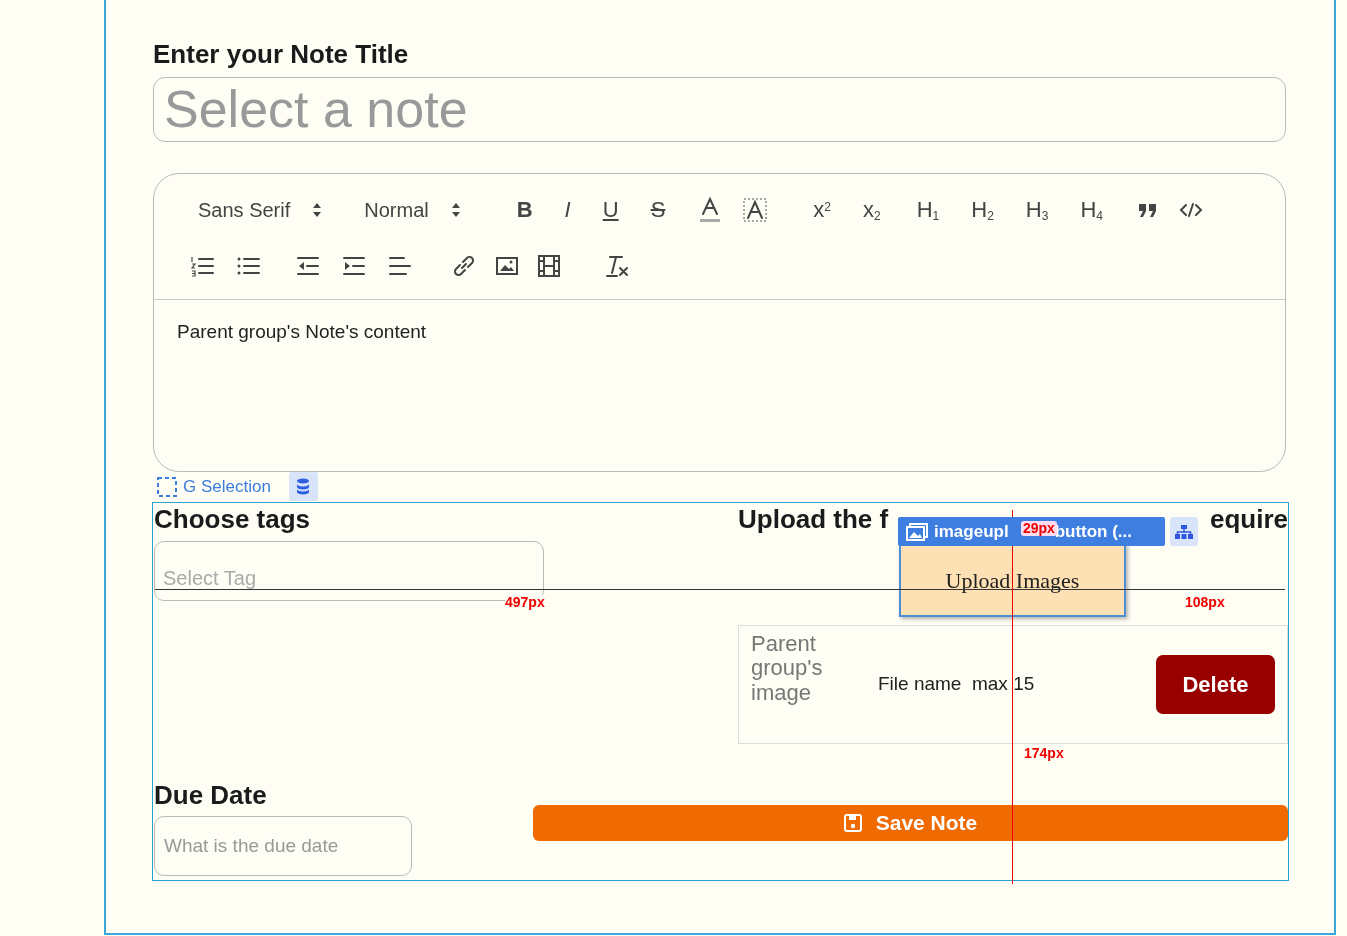 This screenshot has height=936, width=1347. Describe the element at coordinates (1091, 209) in the screenshot. I see `format-button: H$_{4}$` at that location.